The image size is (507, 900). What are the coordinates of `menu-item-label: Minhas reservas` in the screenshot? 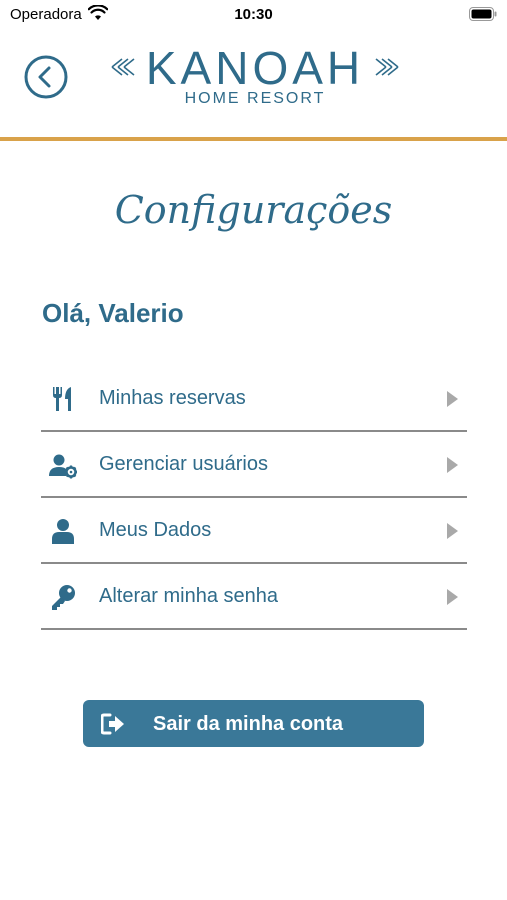 It's located at (172, 398).